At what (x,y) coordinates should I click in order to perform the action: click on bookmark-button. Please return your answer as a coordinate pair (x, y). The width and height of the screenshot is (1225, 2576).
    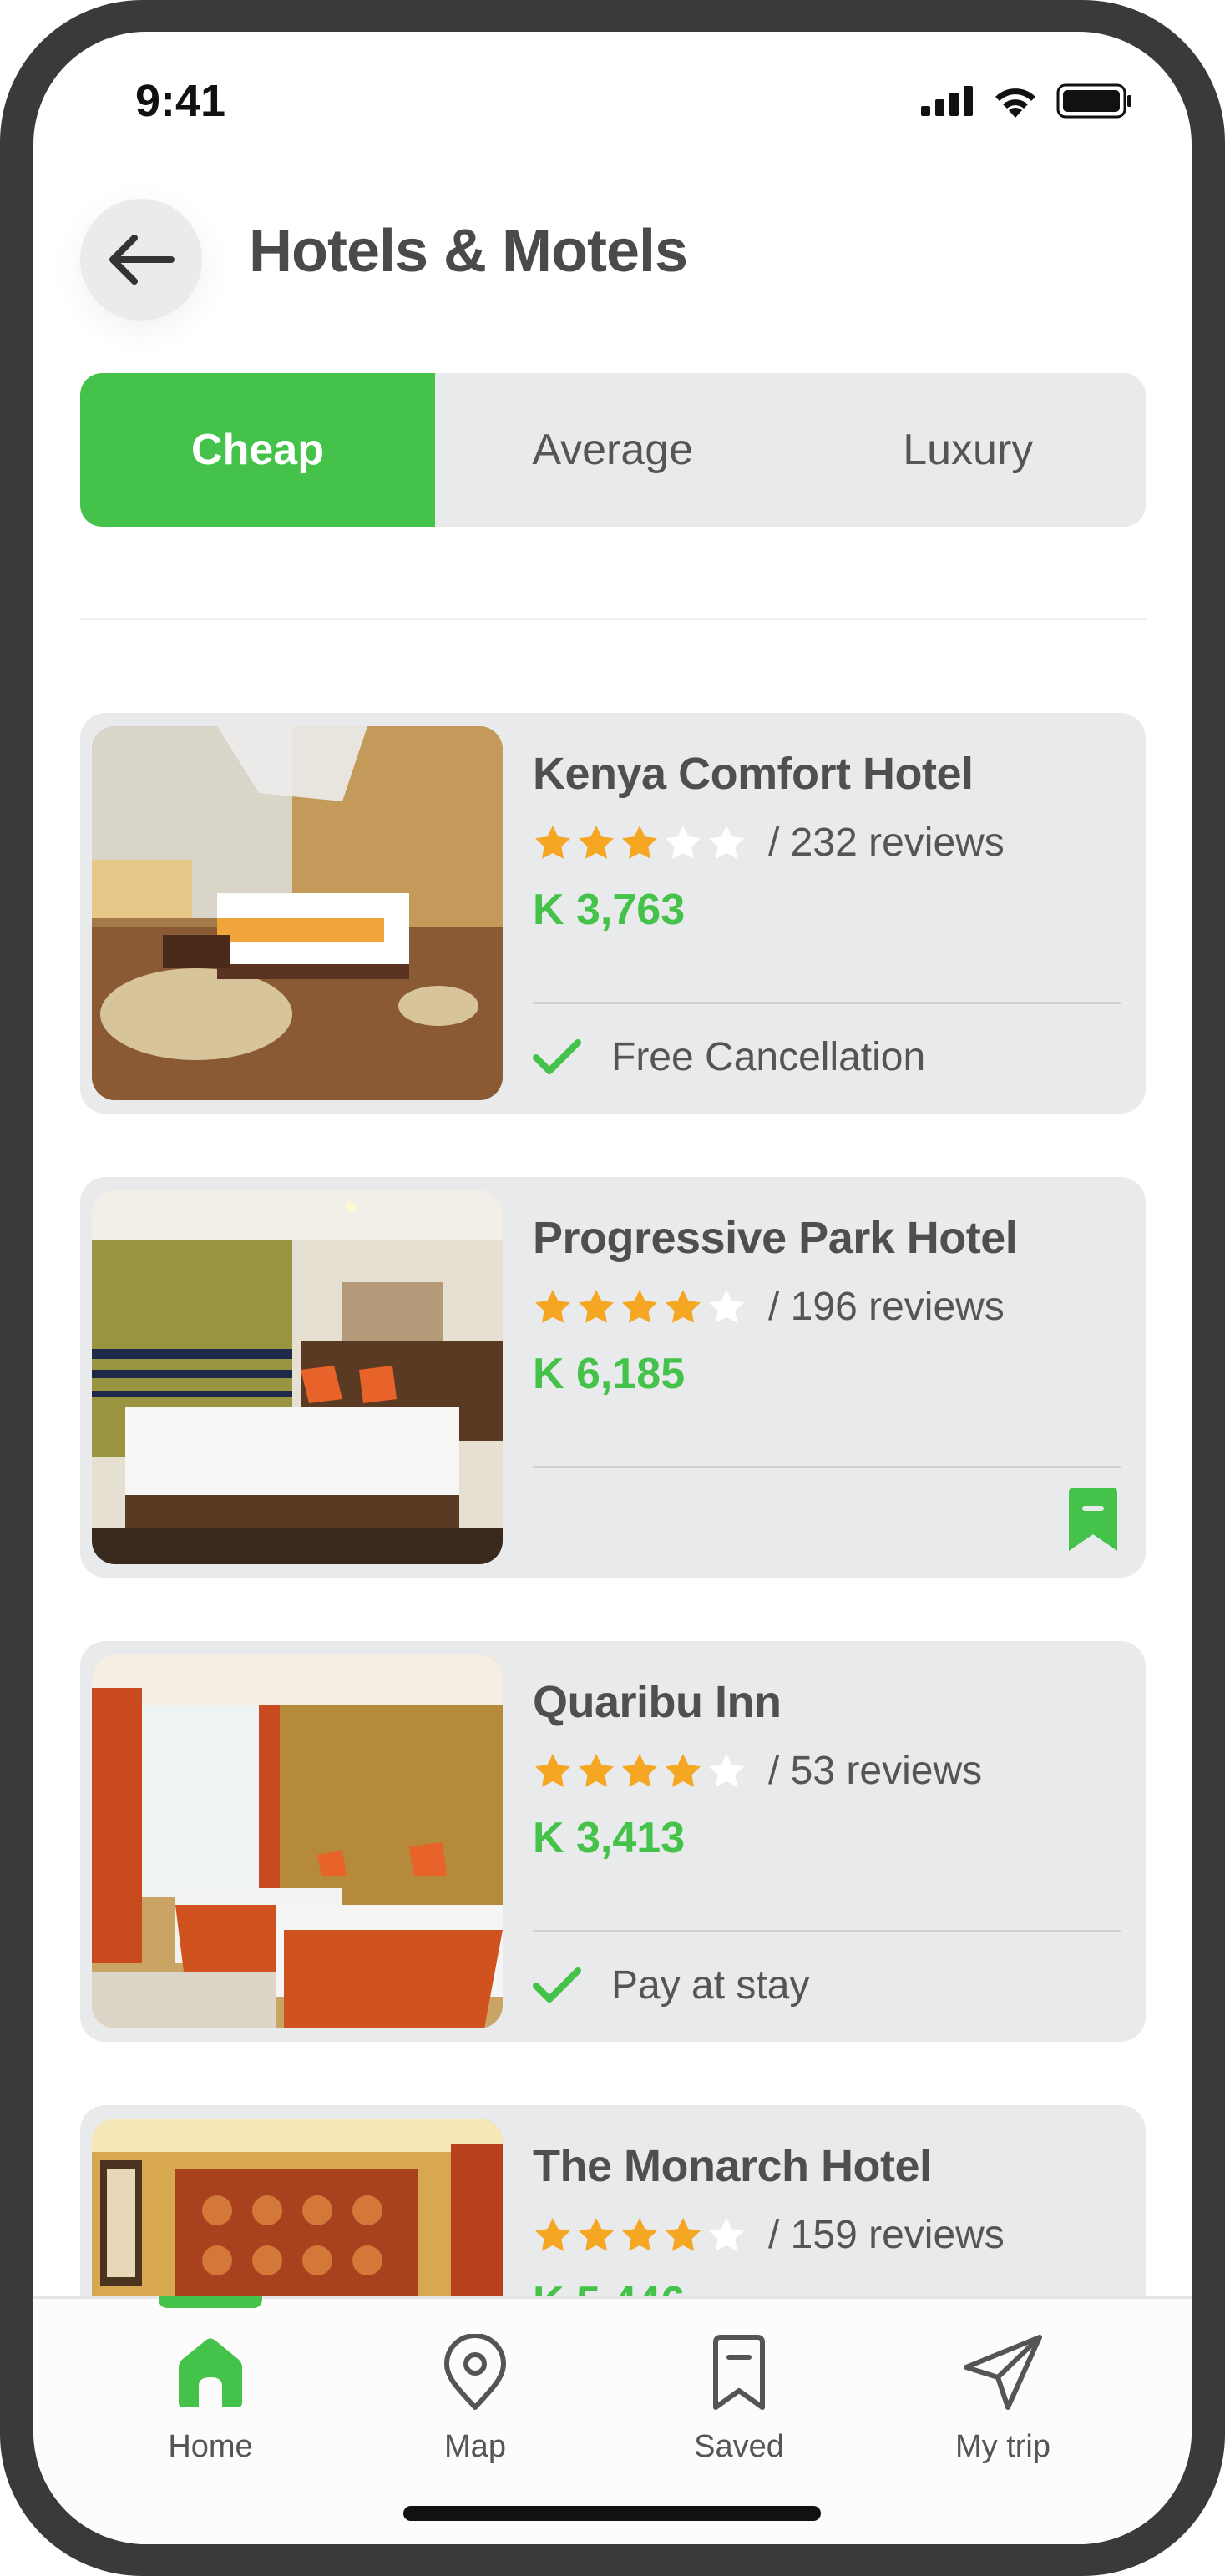
    Looking at the image, I should click on (1093, 1521).